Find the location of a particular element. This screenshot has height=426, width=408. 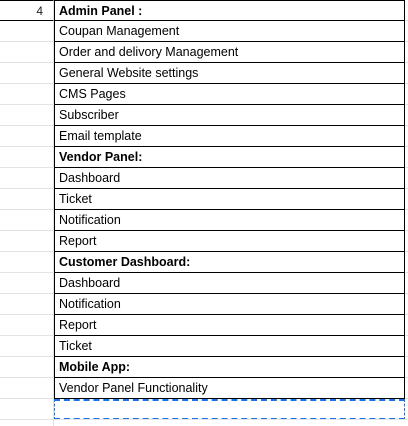

table-row is located at coordinates (204, 409).